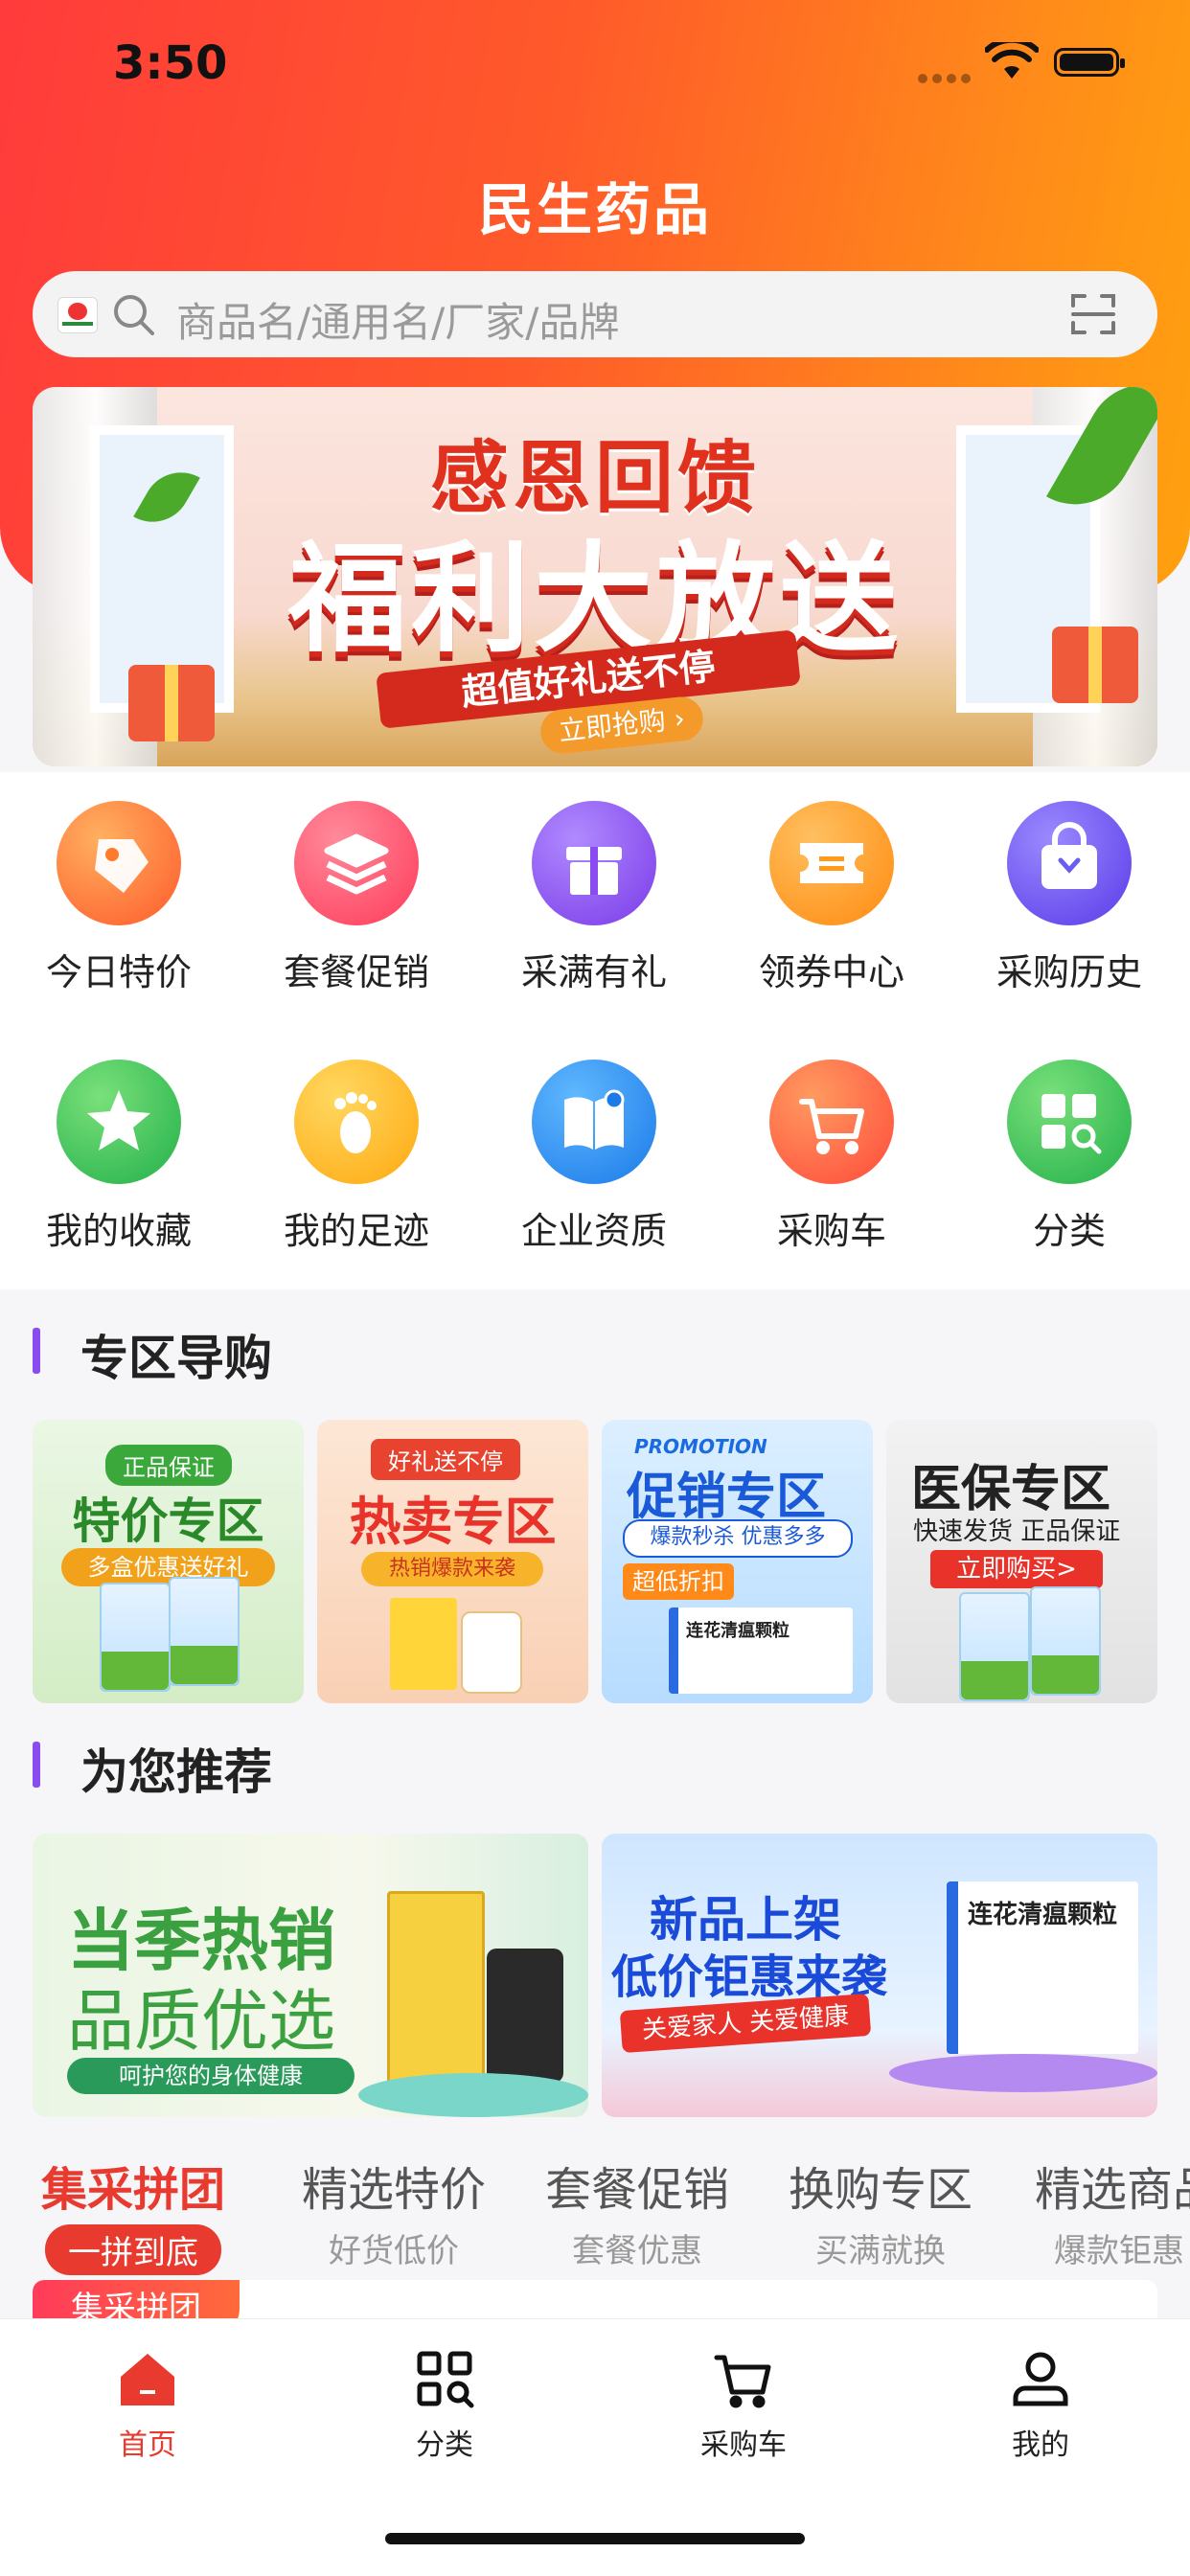 The height and width of the screenshot is (2576, 1190). Describe the element at coordinates (357, 863) in the screenshot. I see `layers-icon` at that location.